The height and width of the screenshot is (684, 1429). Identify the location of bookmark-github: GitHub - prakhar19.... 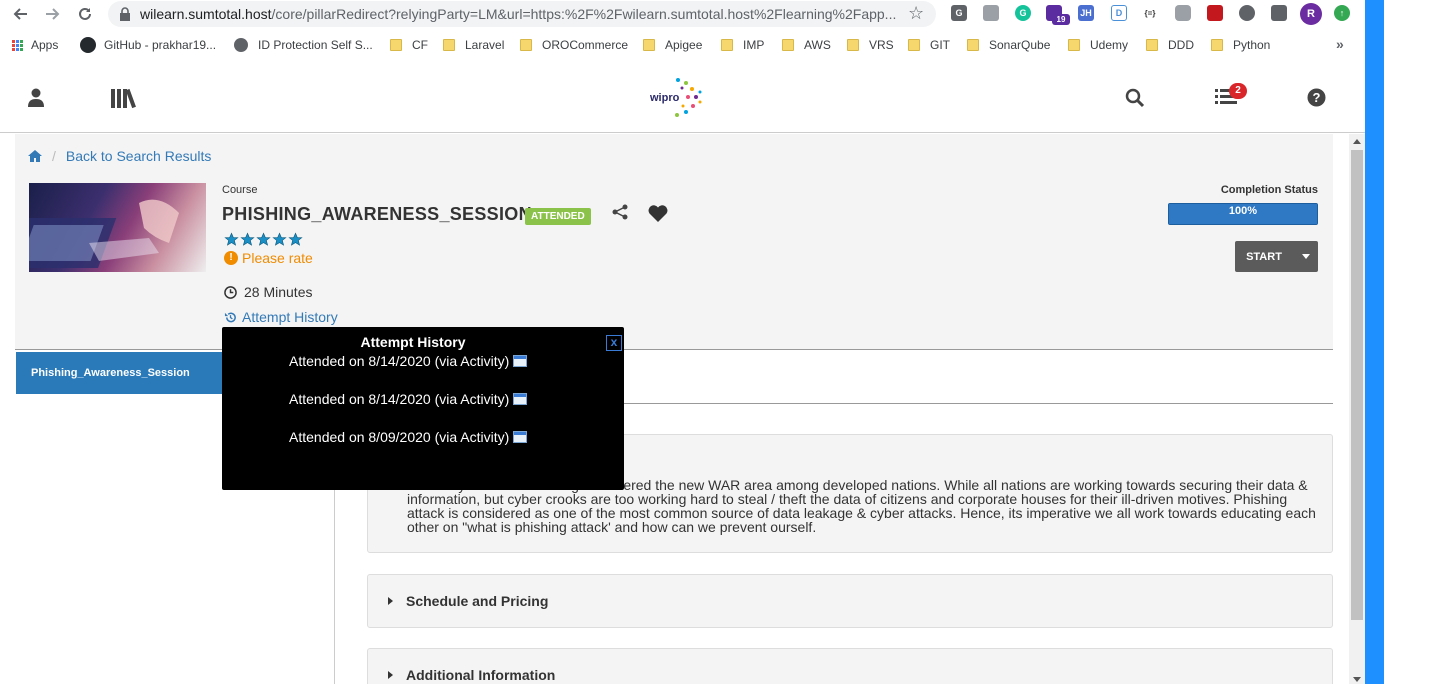
(148, 45).